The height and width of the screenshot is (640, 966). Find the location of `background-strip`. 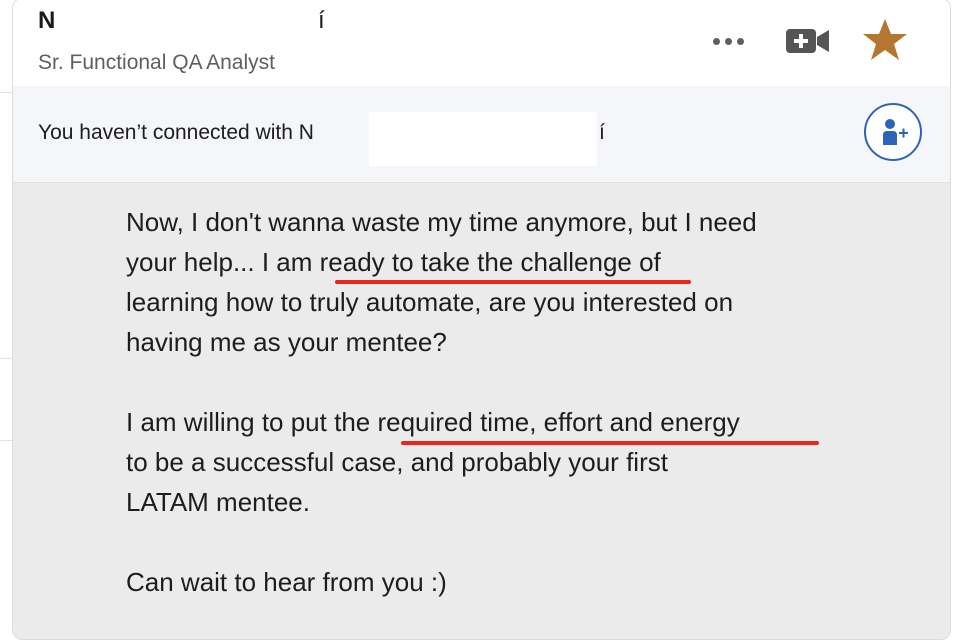

background-strip is located at coordinates (6, 310).